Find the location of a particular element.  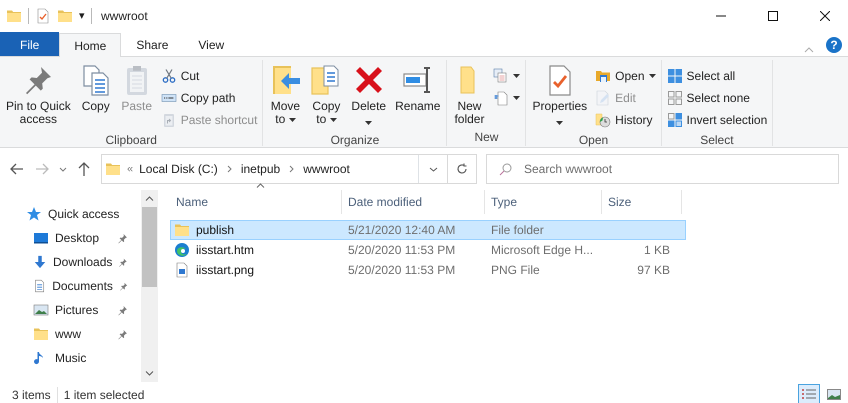

ribbon-button: Copy is located at coordinates (95, 96).